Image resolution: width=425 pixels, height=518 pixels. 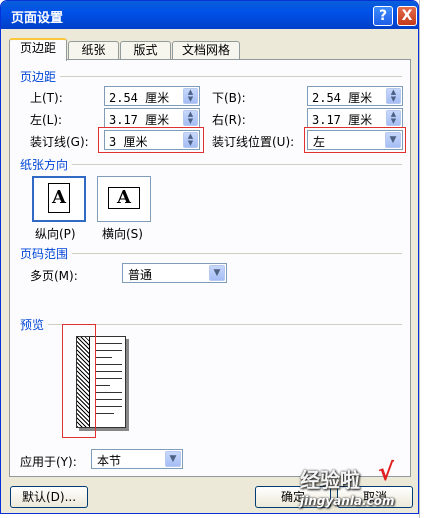 What do you see at coordinates (229, 98) in the screenshot?
I see `bottom-margin-label: 下(B):` at bounding box center [229, 98].